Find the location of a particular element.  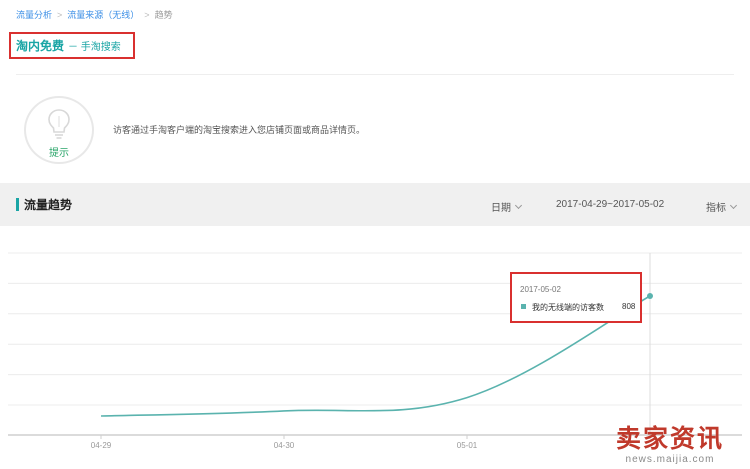

page-title-main: 淘内免费 is located at coordinates (40, 46).